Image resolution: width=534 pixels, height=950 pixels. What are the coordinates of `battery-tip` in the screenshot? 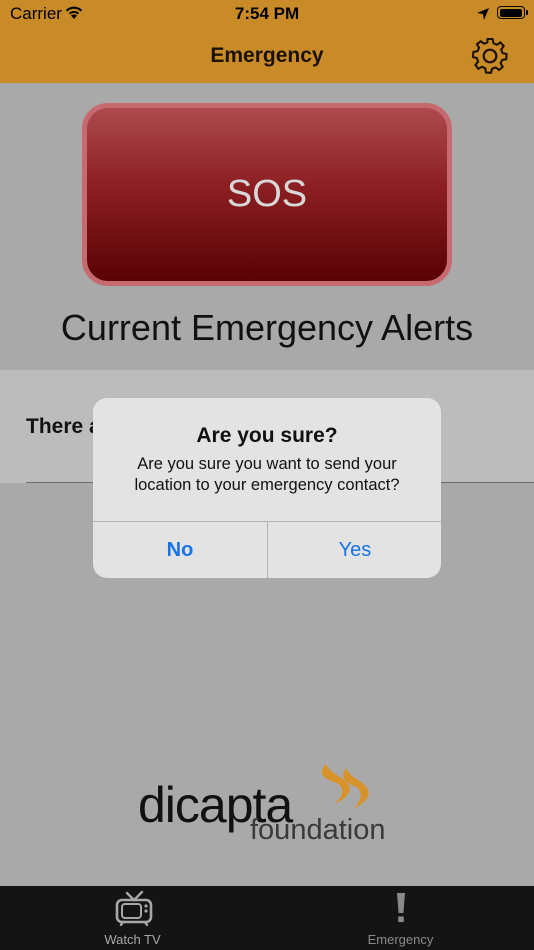 It's located at (527, 12).